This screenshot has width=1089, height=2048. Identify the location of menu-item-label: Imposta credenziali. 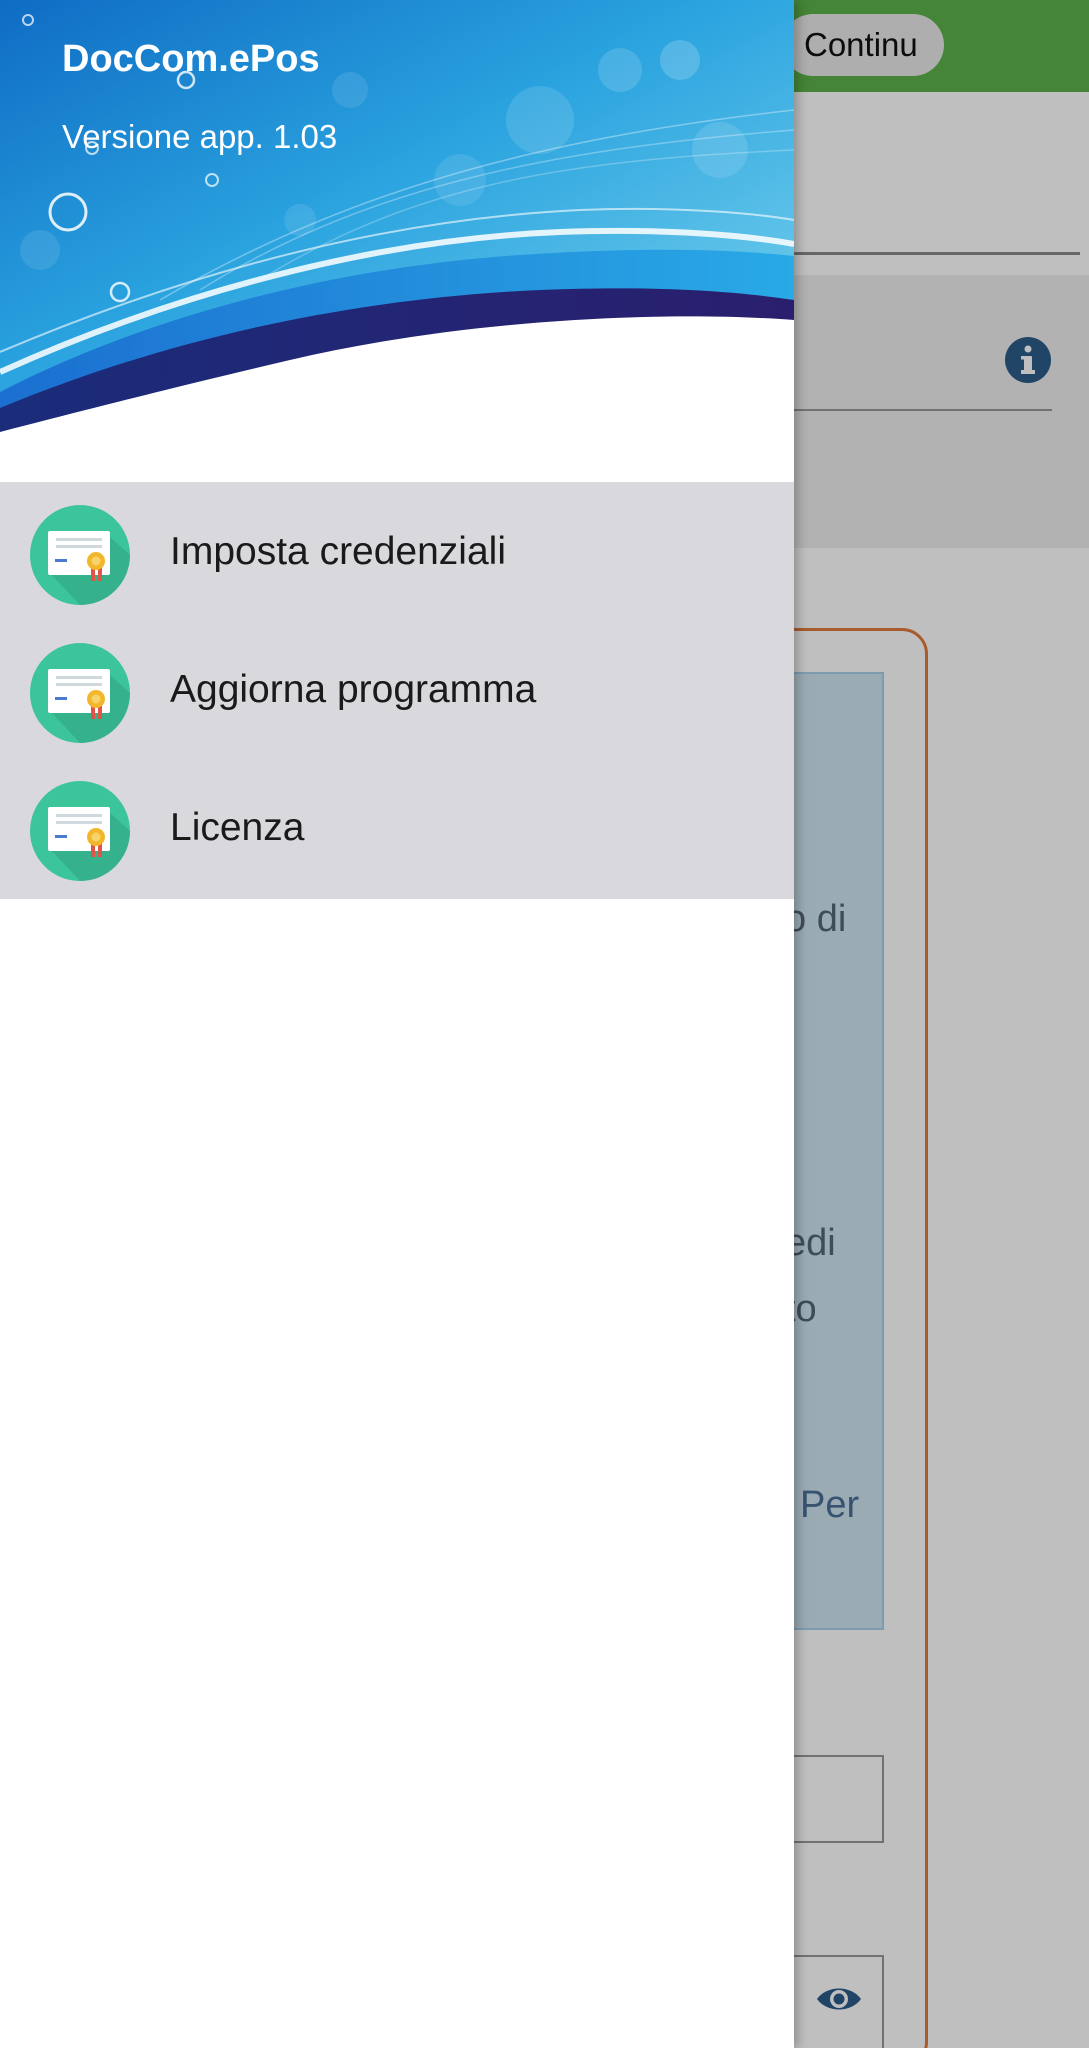
(338, 551).